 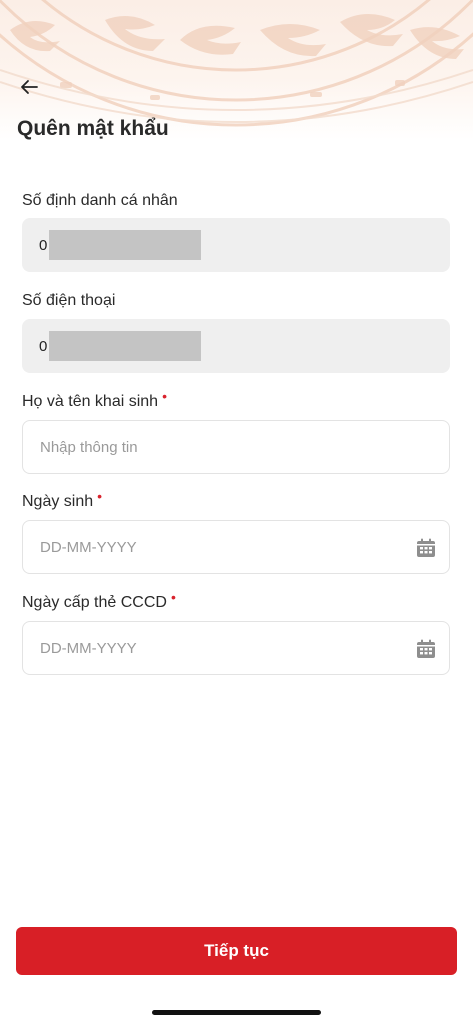 I want to click on birth-date-label-text: Ngày sinh, so click(x=58, y=501).